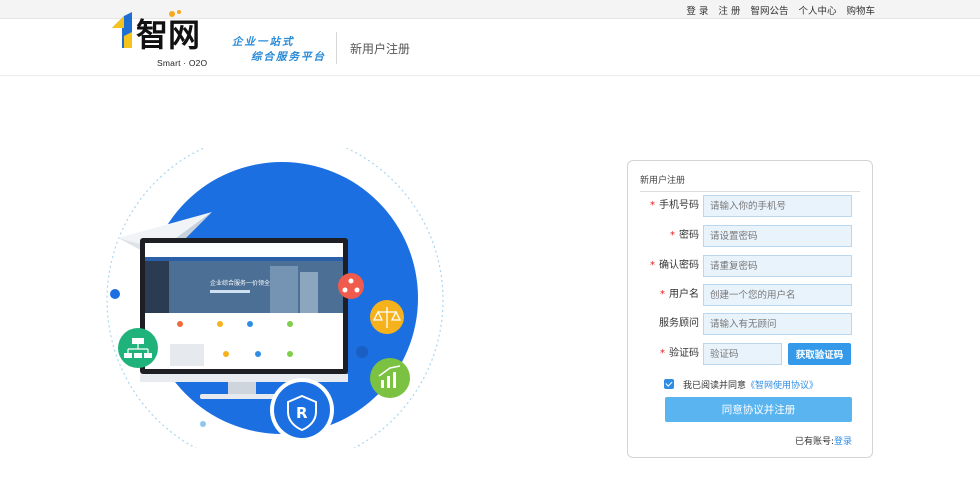 This screenshot has width=980, height=498. What do you see at coordinates (817, 10) in the screenshot?
I see `top-link-user-center: 个人中心` at bounding box center [817, 10].